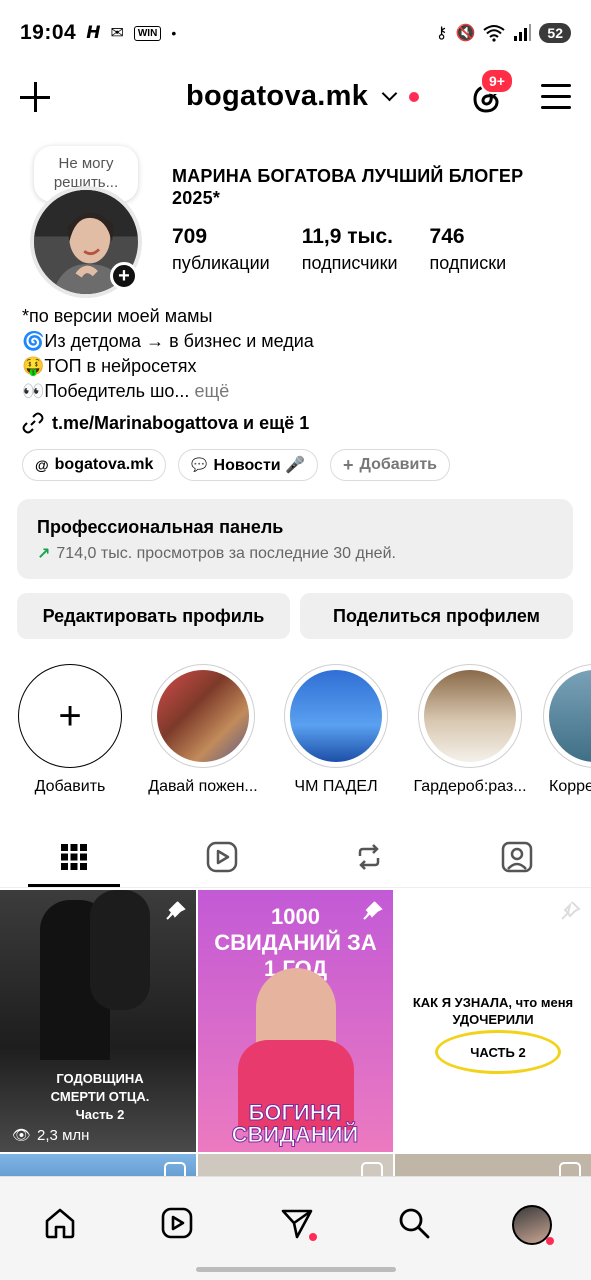 The image size is (591, 1280). I want to click on post-title: КАК Я УЗНАЛА, что меня УДОЧЕРИЛИ, so click(493, 1011).